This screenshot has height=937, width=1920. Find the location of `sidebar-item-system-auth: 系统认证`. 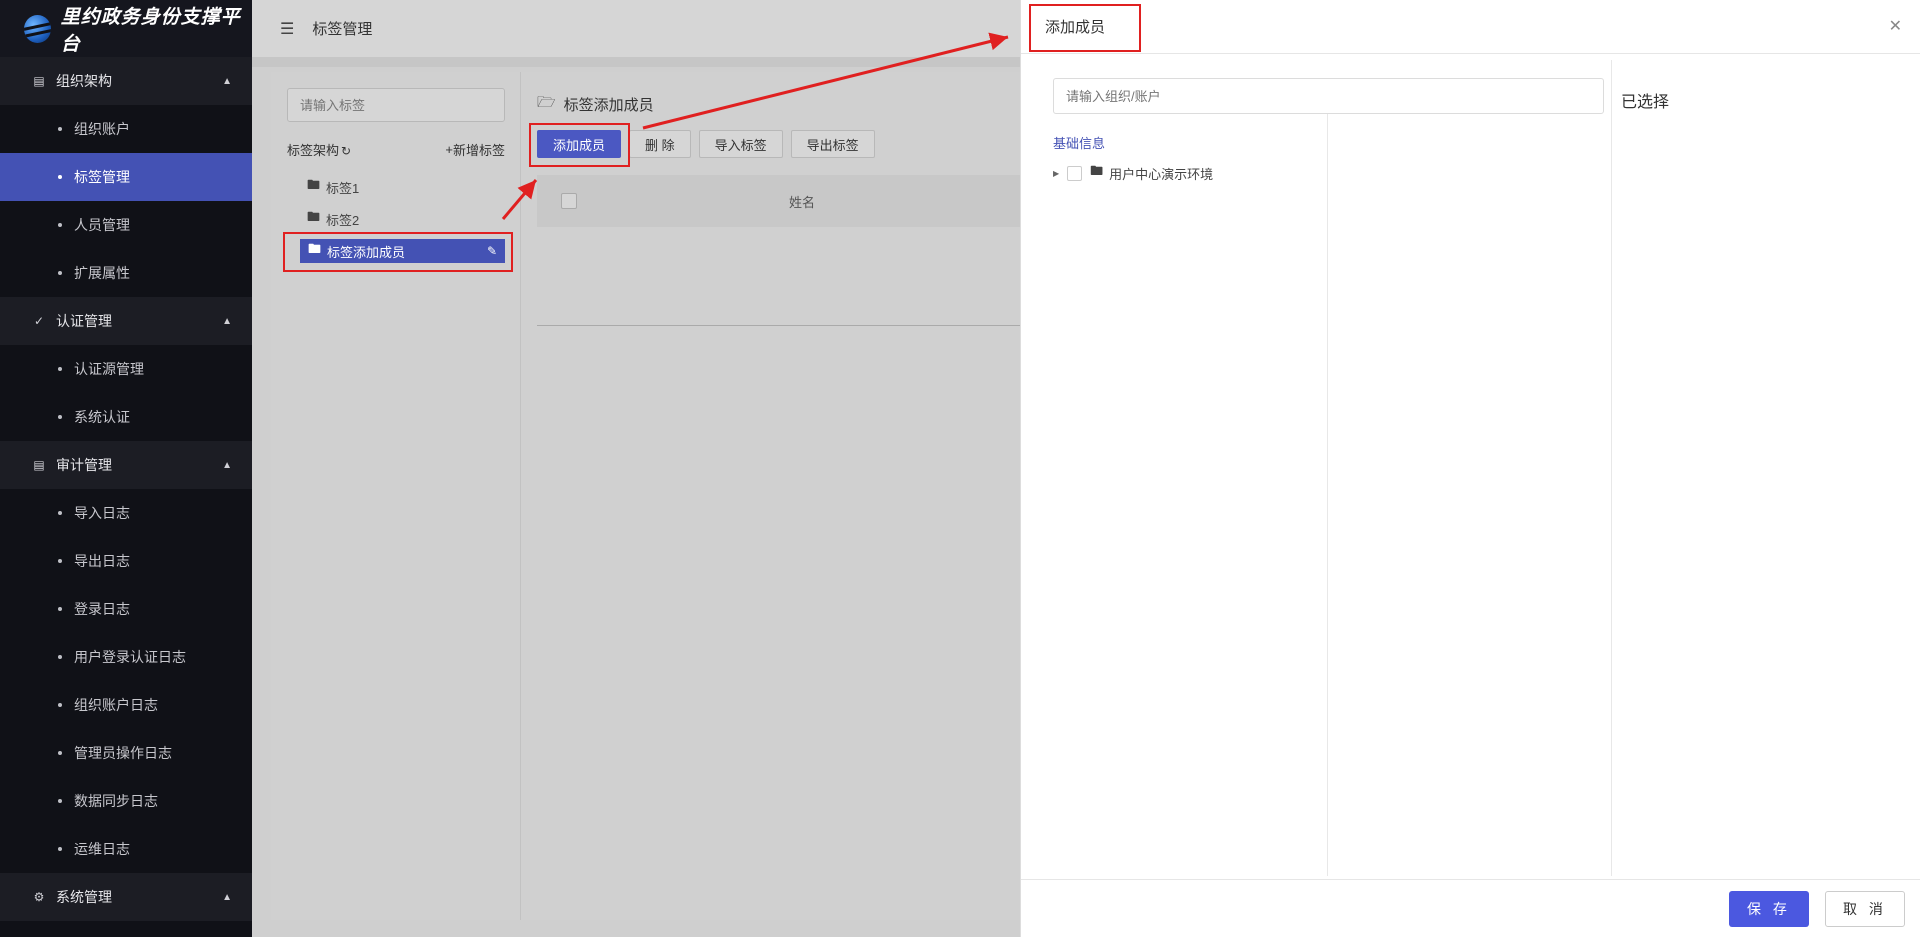

sidebar-item-system-auth: 系统认证 is located at coordinates (126, 417).